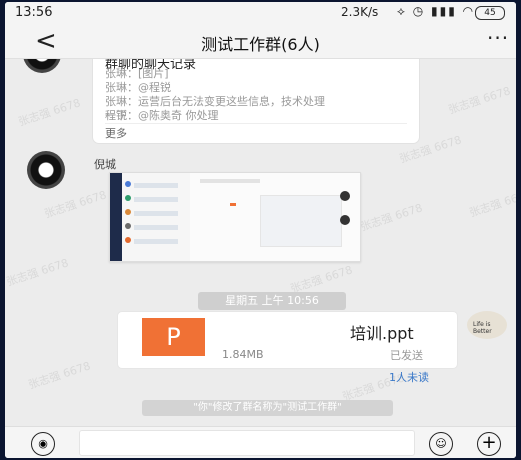  Describe the element at coordinates (233, 204) in the screenshot. I see `image-mark` at that location.